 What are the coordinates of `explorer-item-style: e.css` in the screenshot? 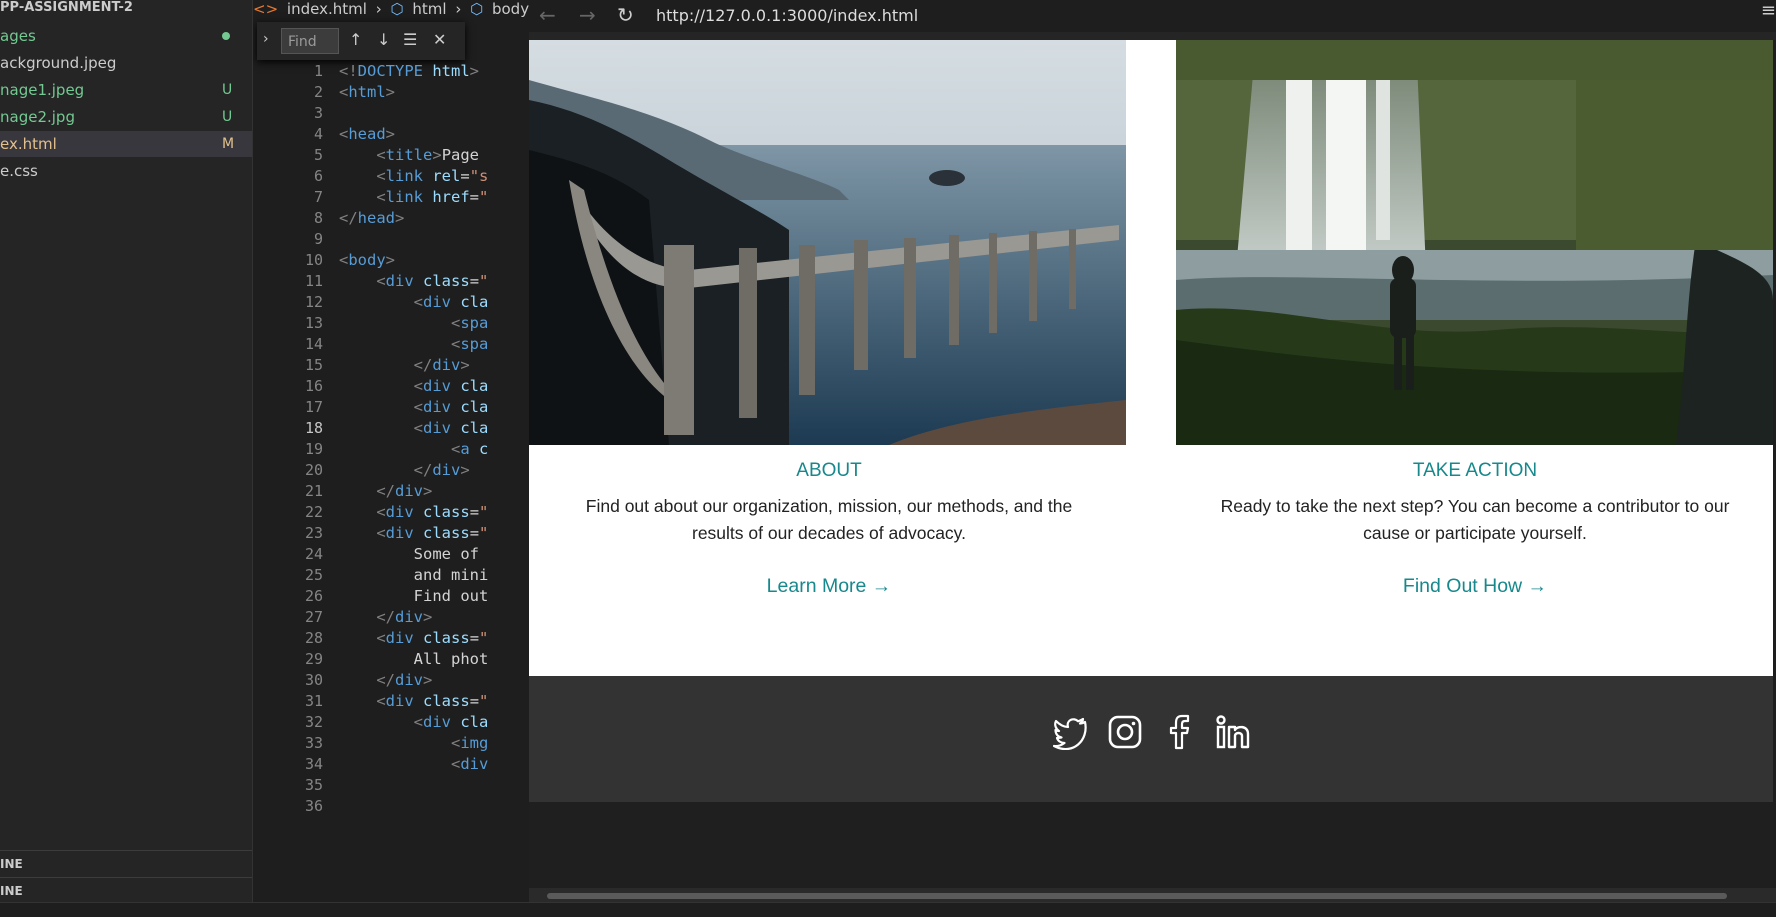 It's located at (126, 171).